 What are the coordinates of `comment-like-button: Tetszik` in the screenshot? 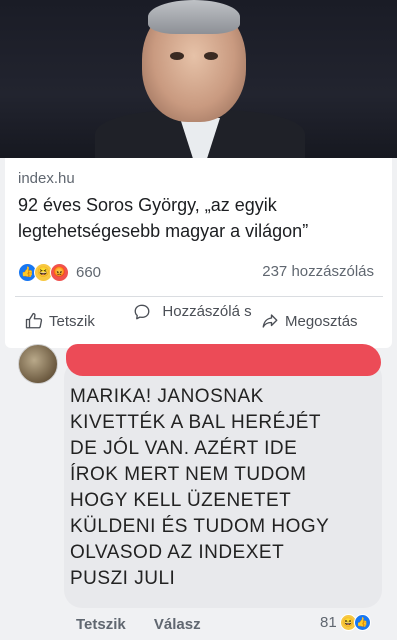 It's located at (101, 624).